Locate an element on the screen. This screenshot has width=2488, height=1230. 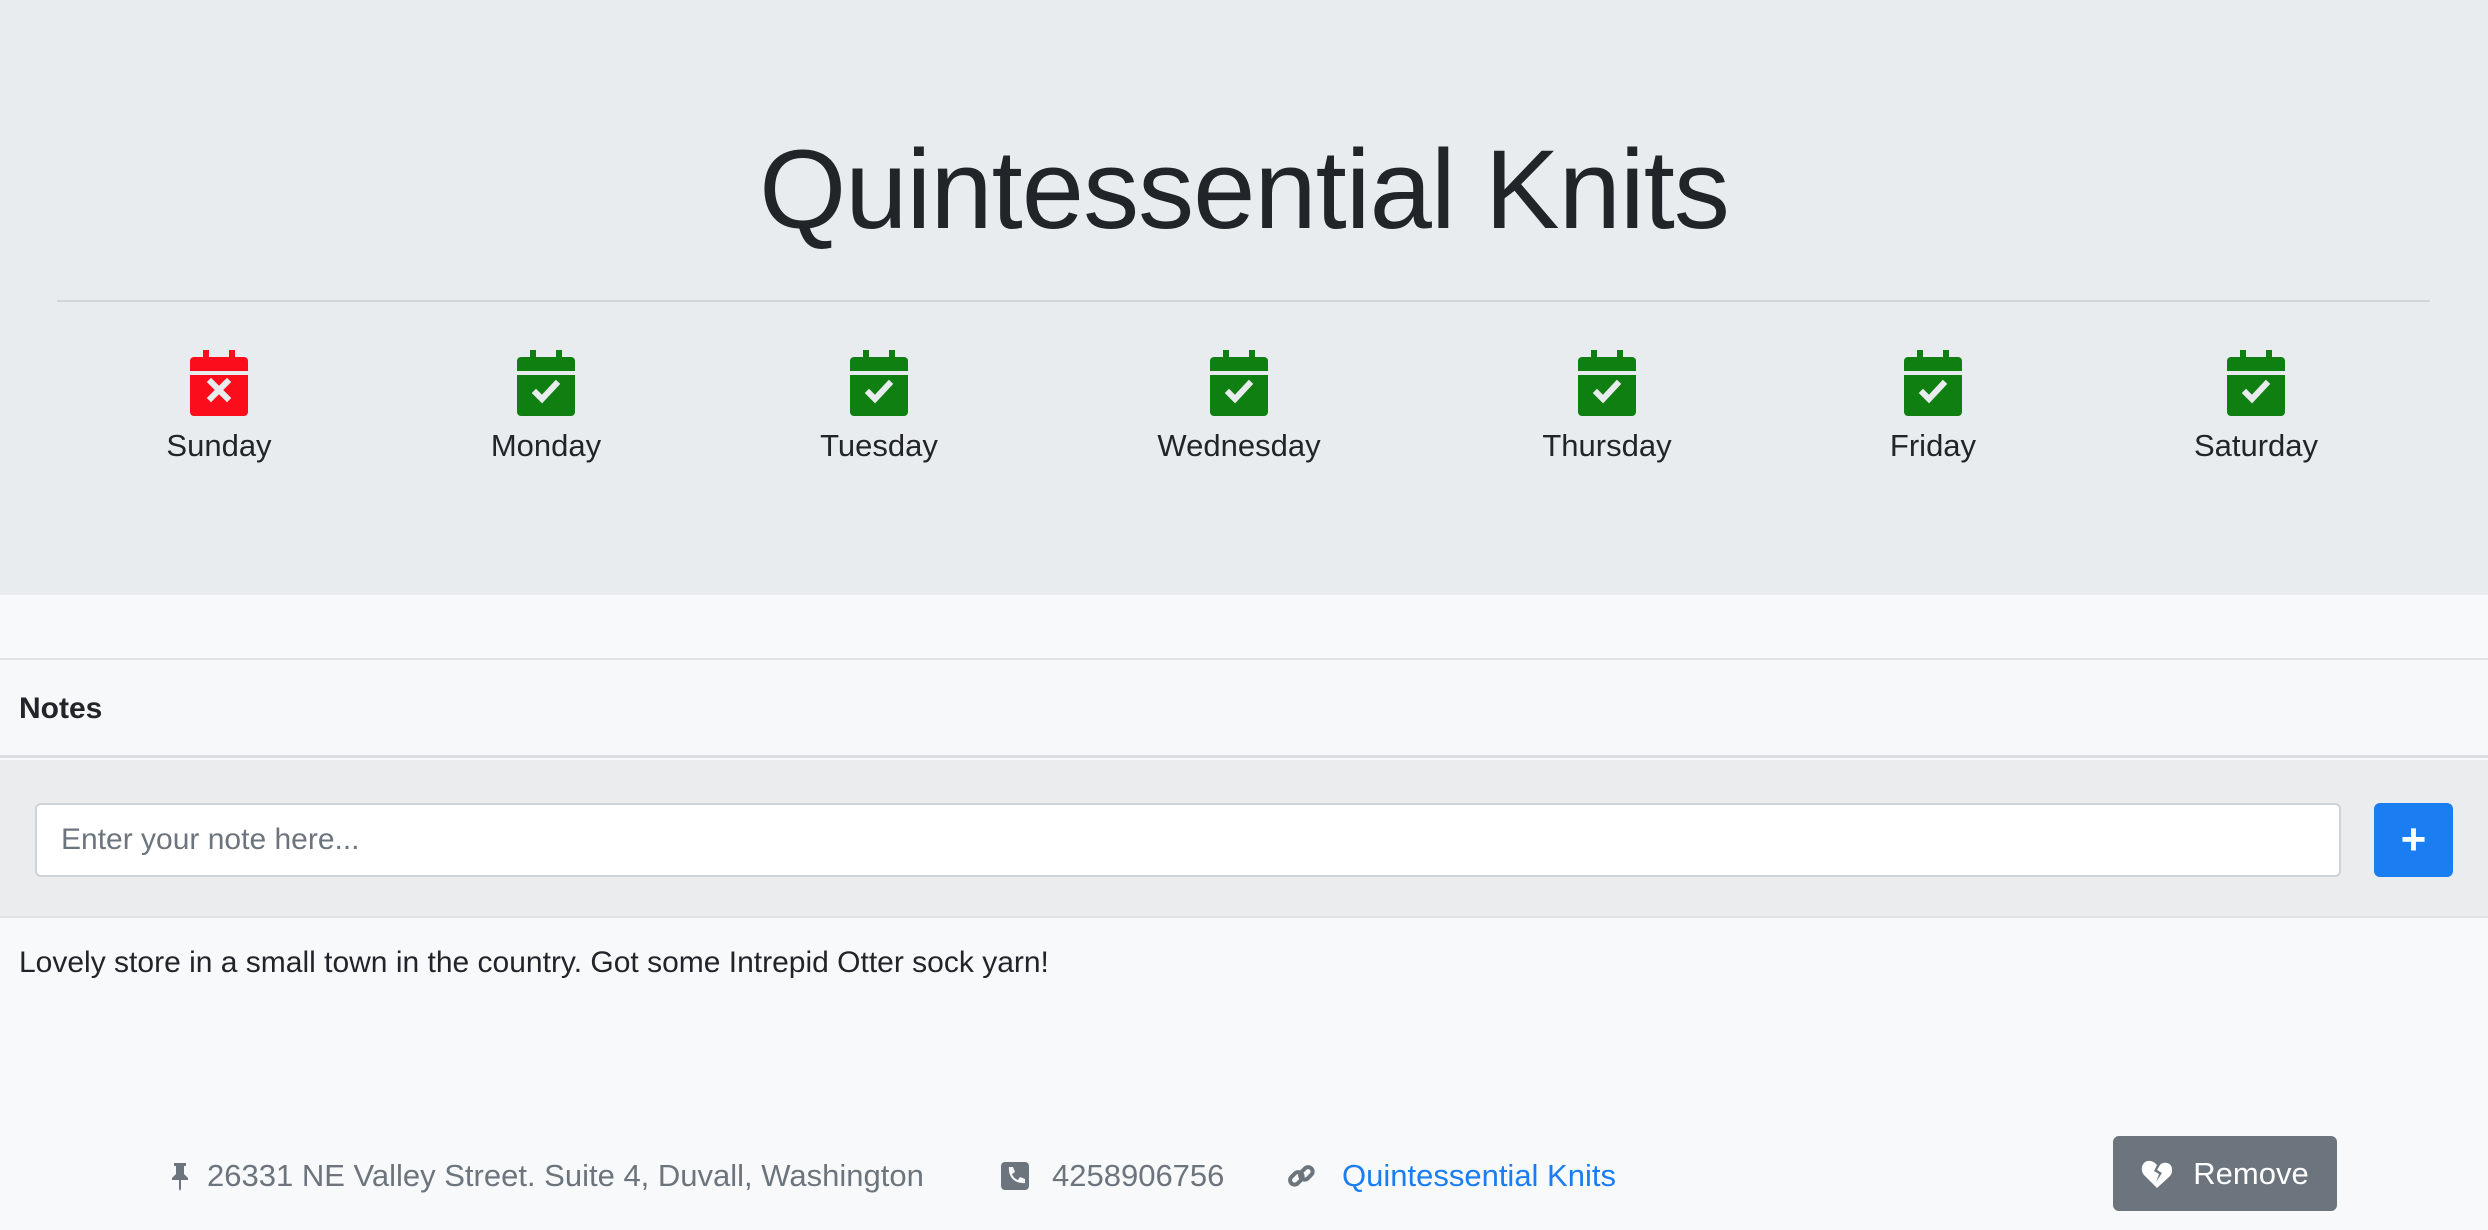
link-icon is located at coordinates (1301, 1176).